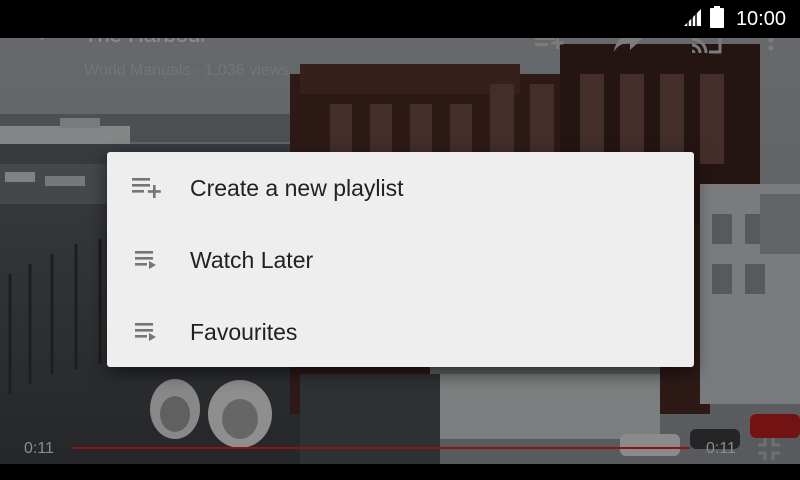  Describe the element at coordinates (692, 19) in the screenshot. I see `signal-icon` at that location.